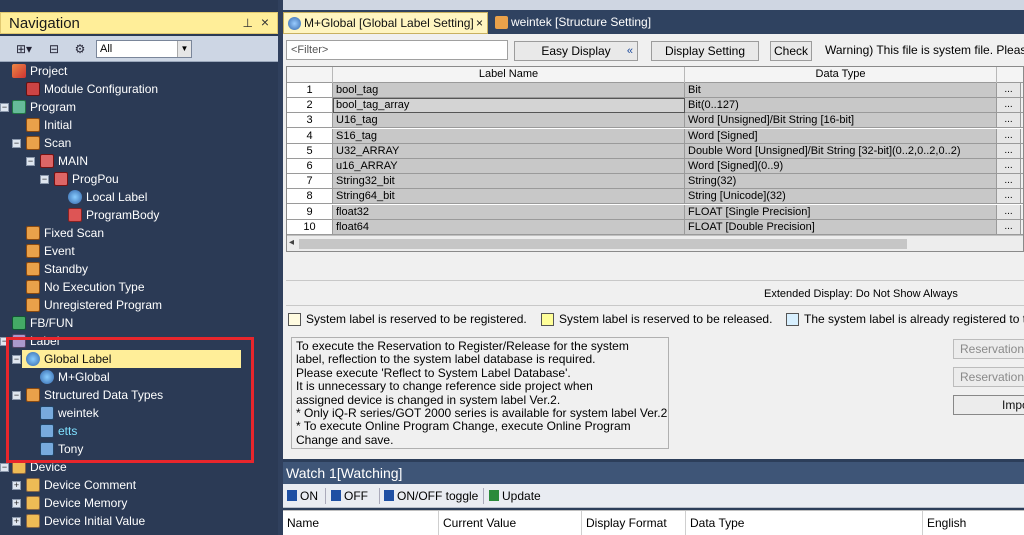 The image size is (1024, 535). I want to click on label-name-cell: S16_tag, so click(509, 136).